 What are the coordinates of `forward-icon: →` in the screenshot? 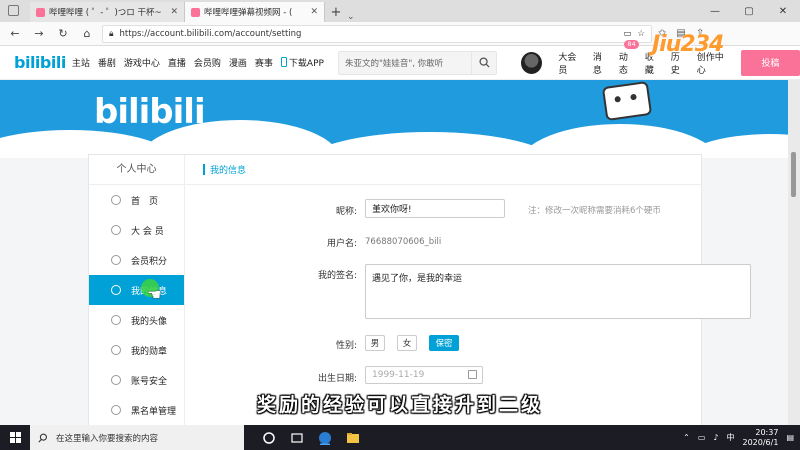 It's located at (39, 34).